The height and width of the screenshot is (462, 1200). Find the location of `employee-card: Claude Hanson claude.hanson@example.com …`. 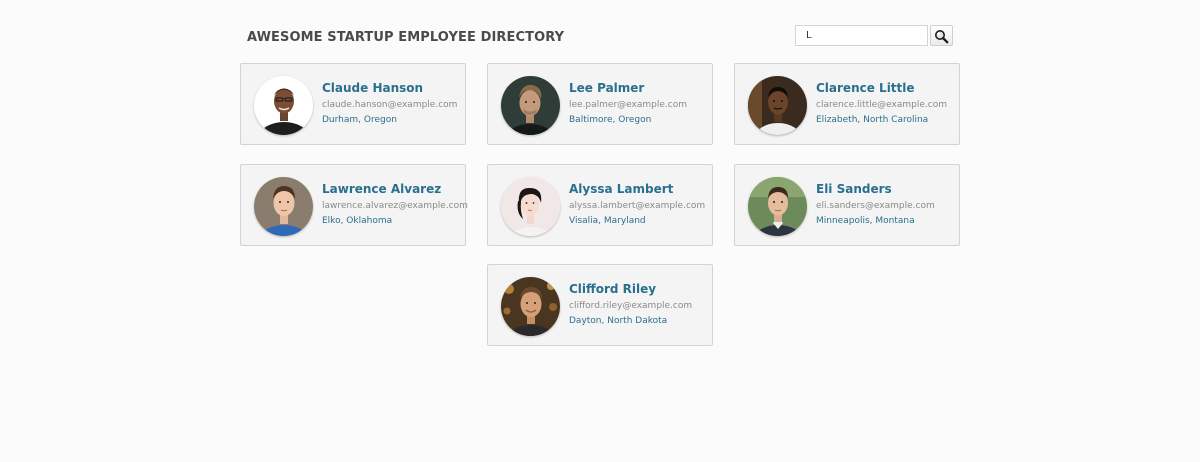

employee-card: Claude Hanson claude.hanson@example.com … is located at coordinates (353, 104).